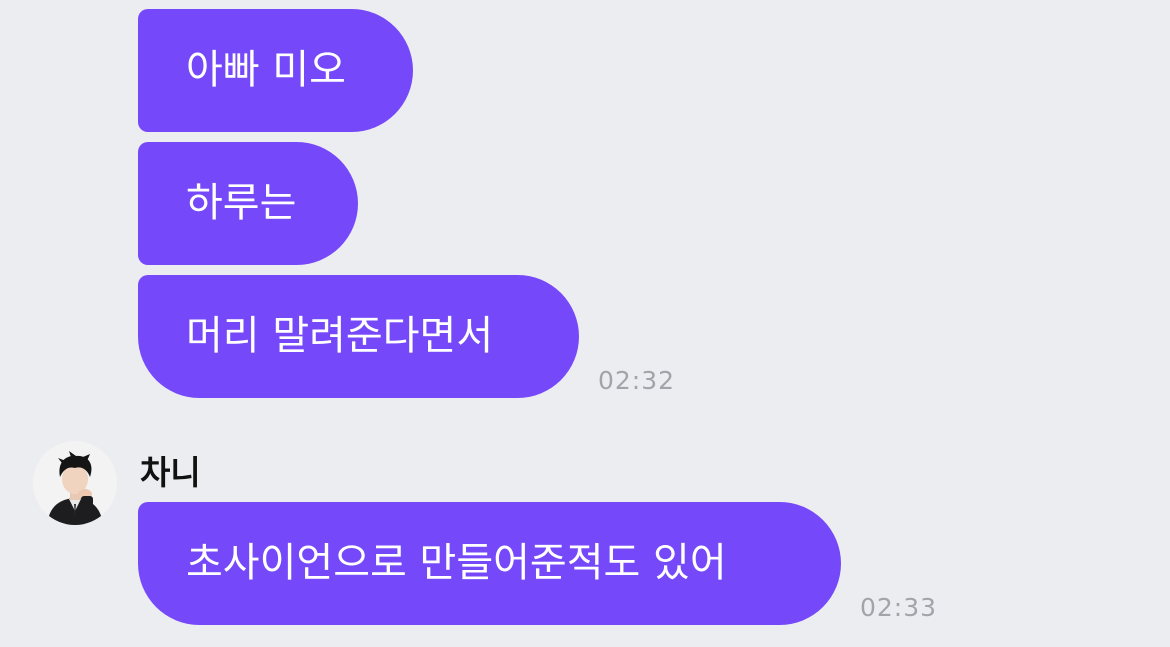  Describe the element at coordinates (275, 70) in the screenshot. I see `message-bubble: 아빠 미오` at that location.